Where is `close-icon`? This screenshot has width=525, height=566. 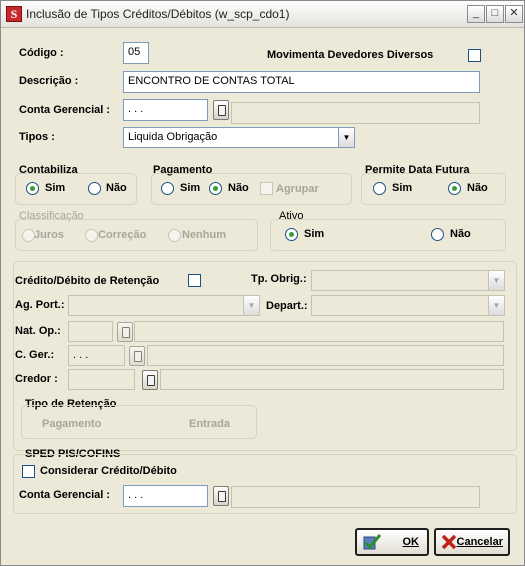
close-icon is located at coordinates (449, 542).